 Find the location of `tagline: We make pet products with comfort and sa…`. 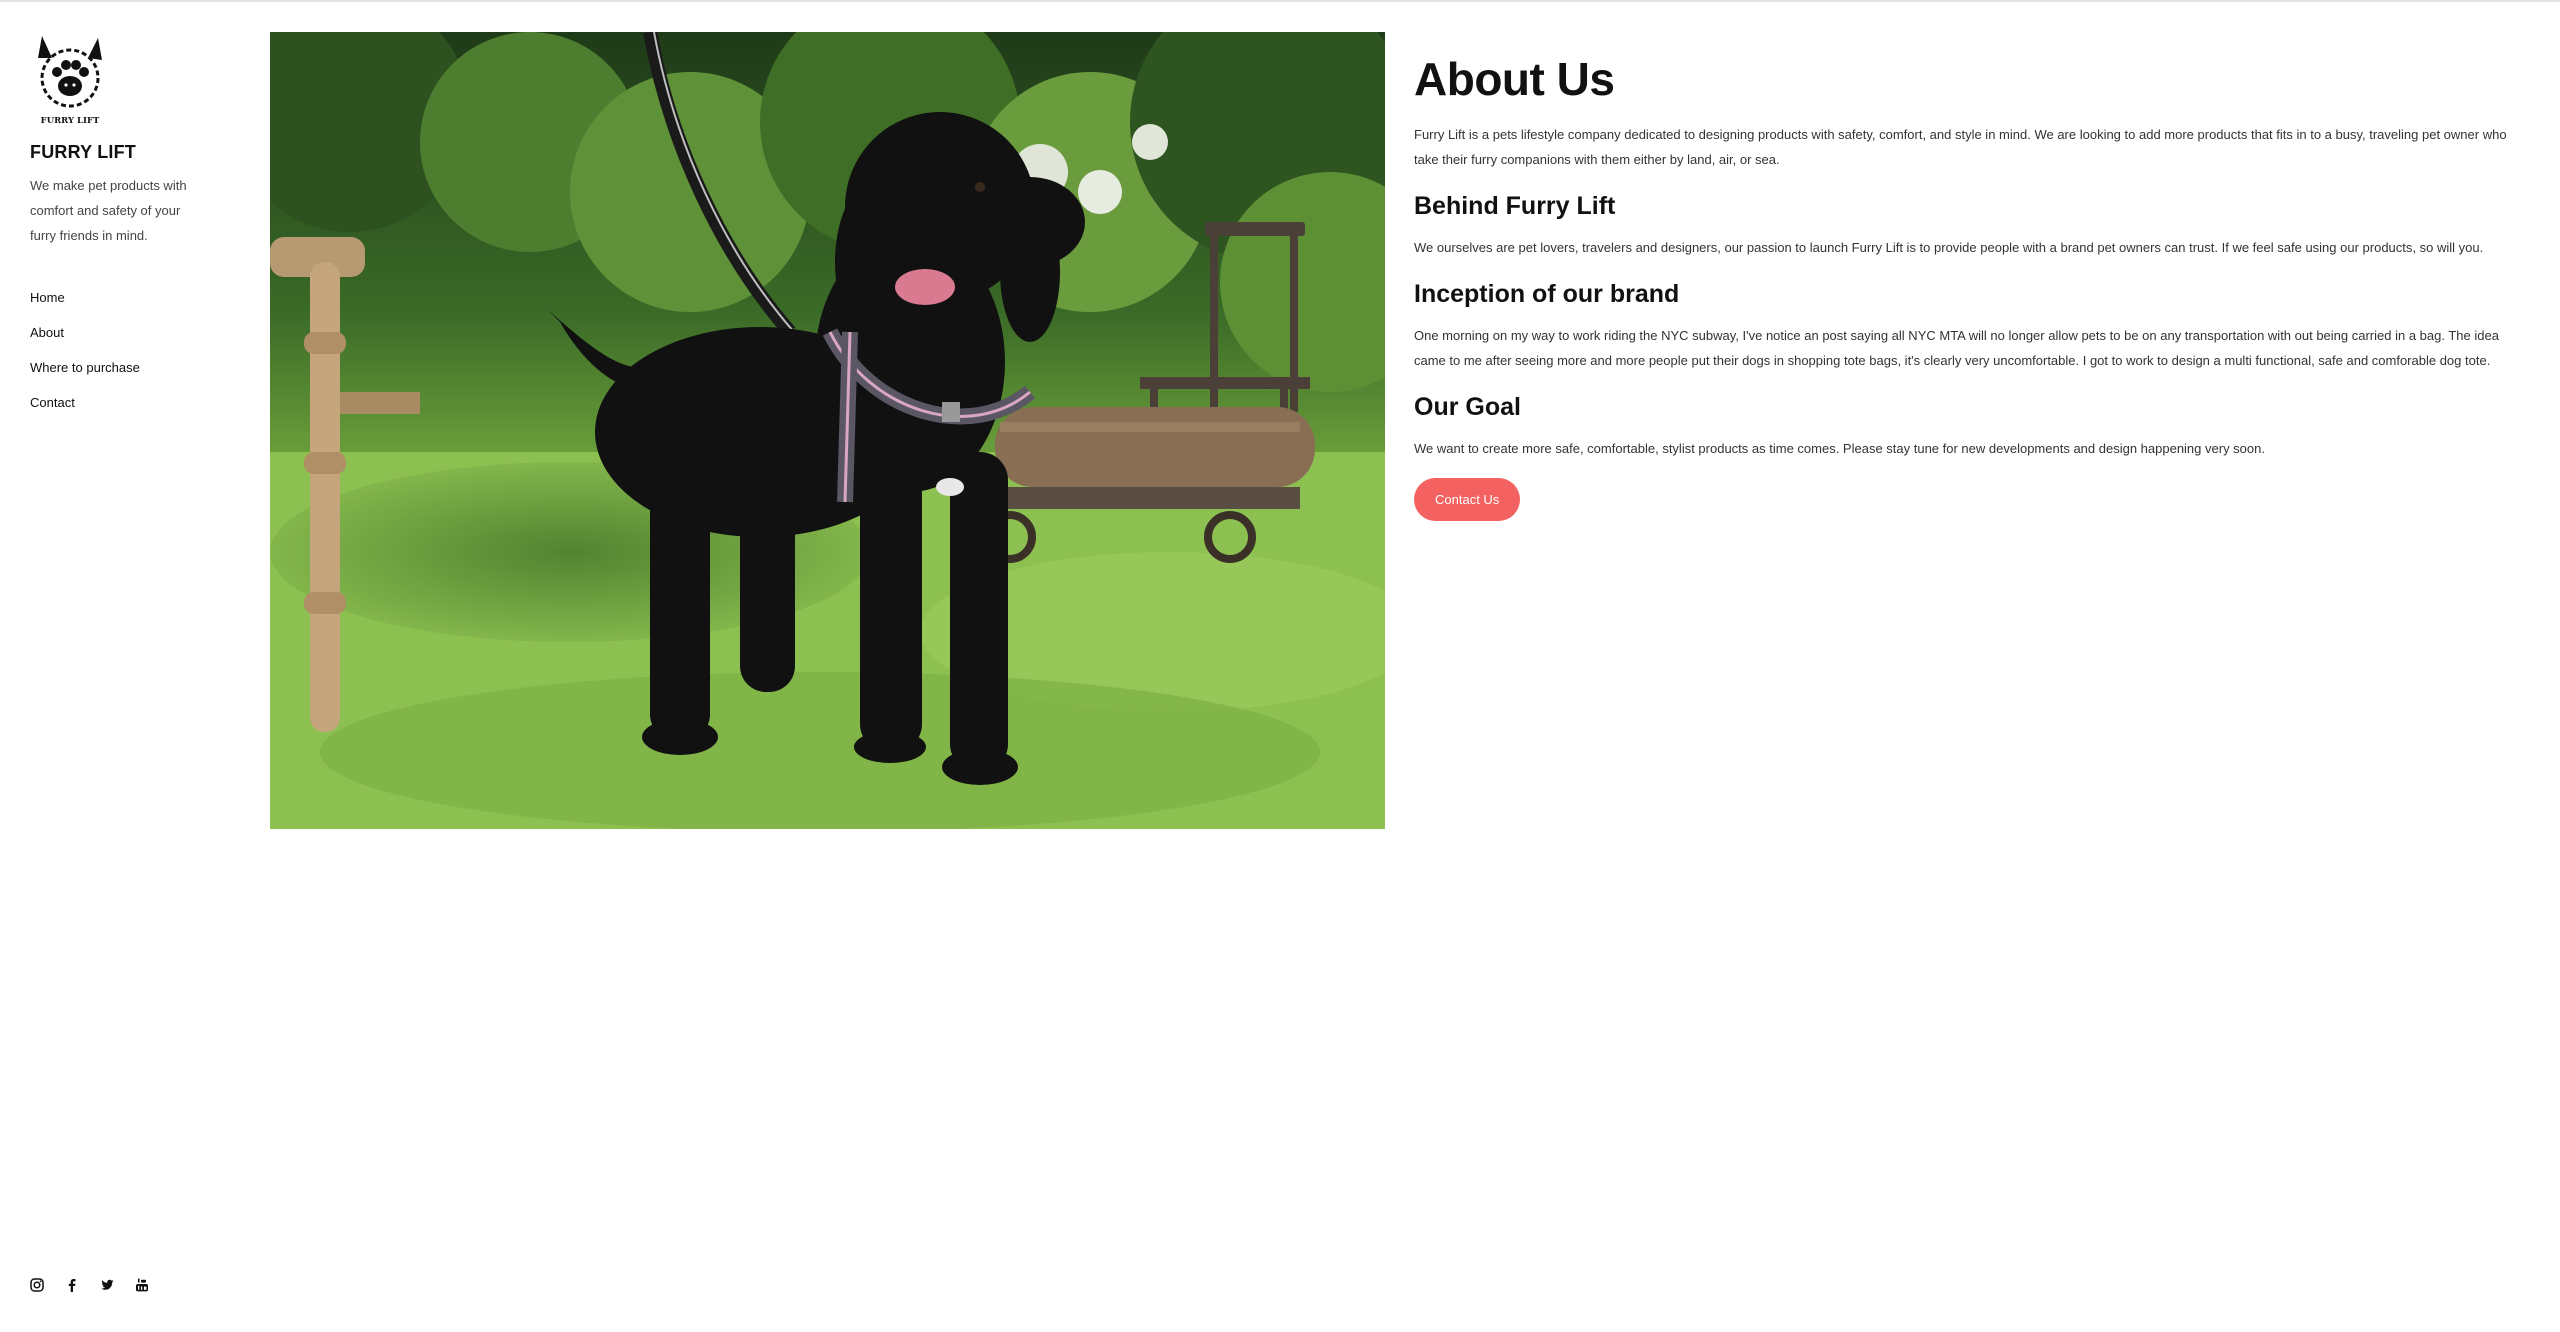

tagline: We make pet products with comfort and sa… is located at coordinates (108, 210).